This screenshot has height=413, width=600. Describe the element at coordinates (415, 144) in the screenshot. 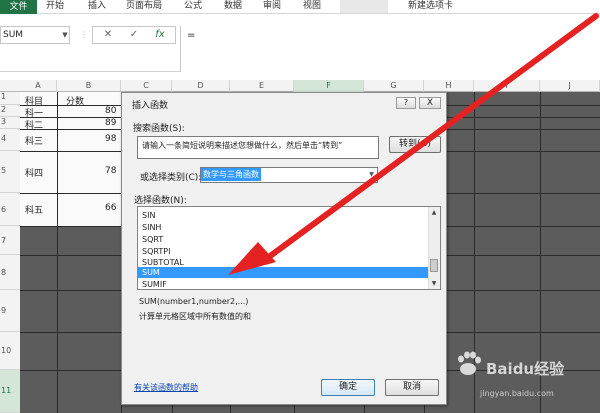

I see `goto-button: 转到(G)` at that location.